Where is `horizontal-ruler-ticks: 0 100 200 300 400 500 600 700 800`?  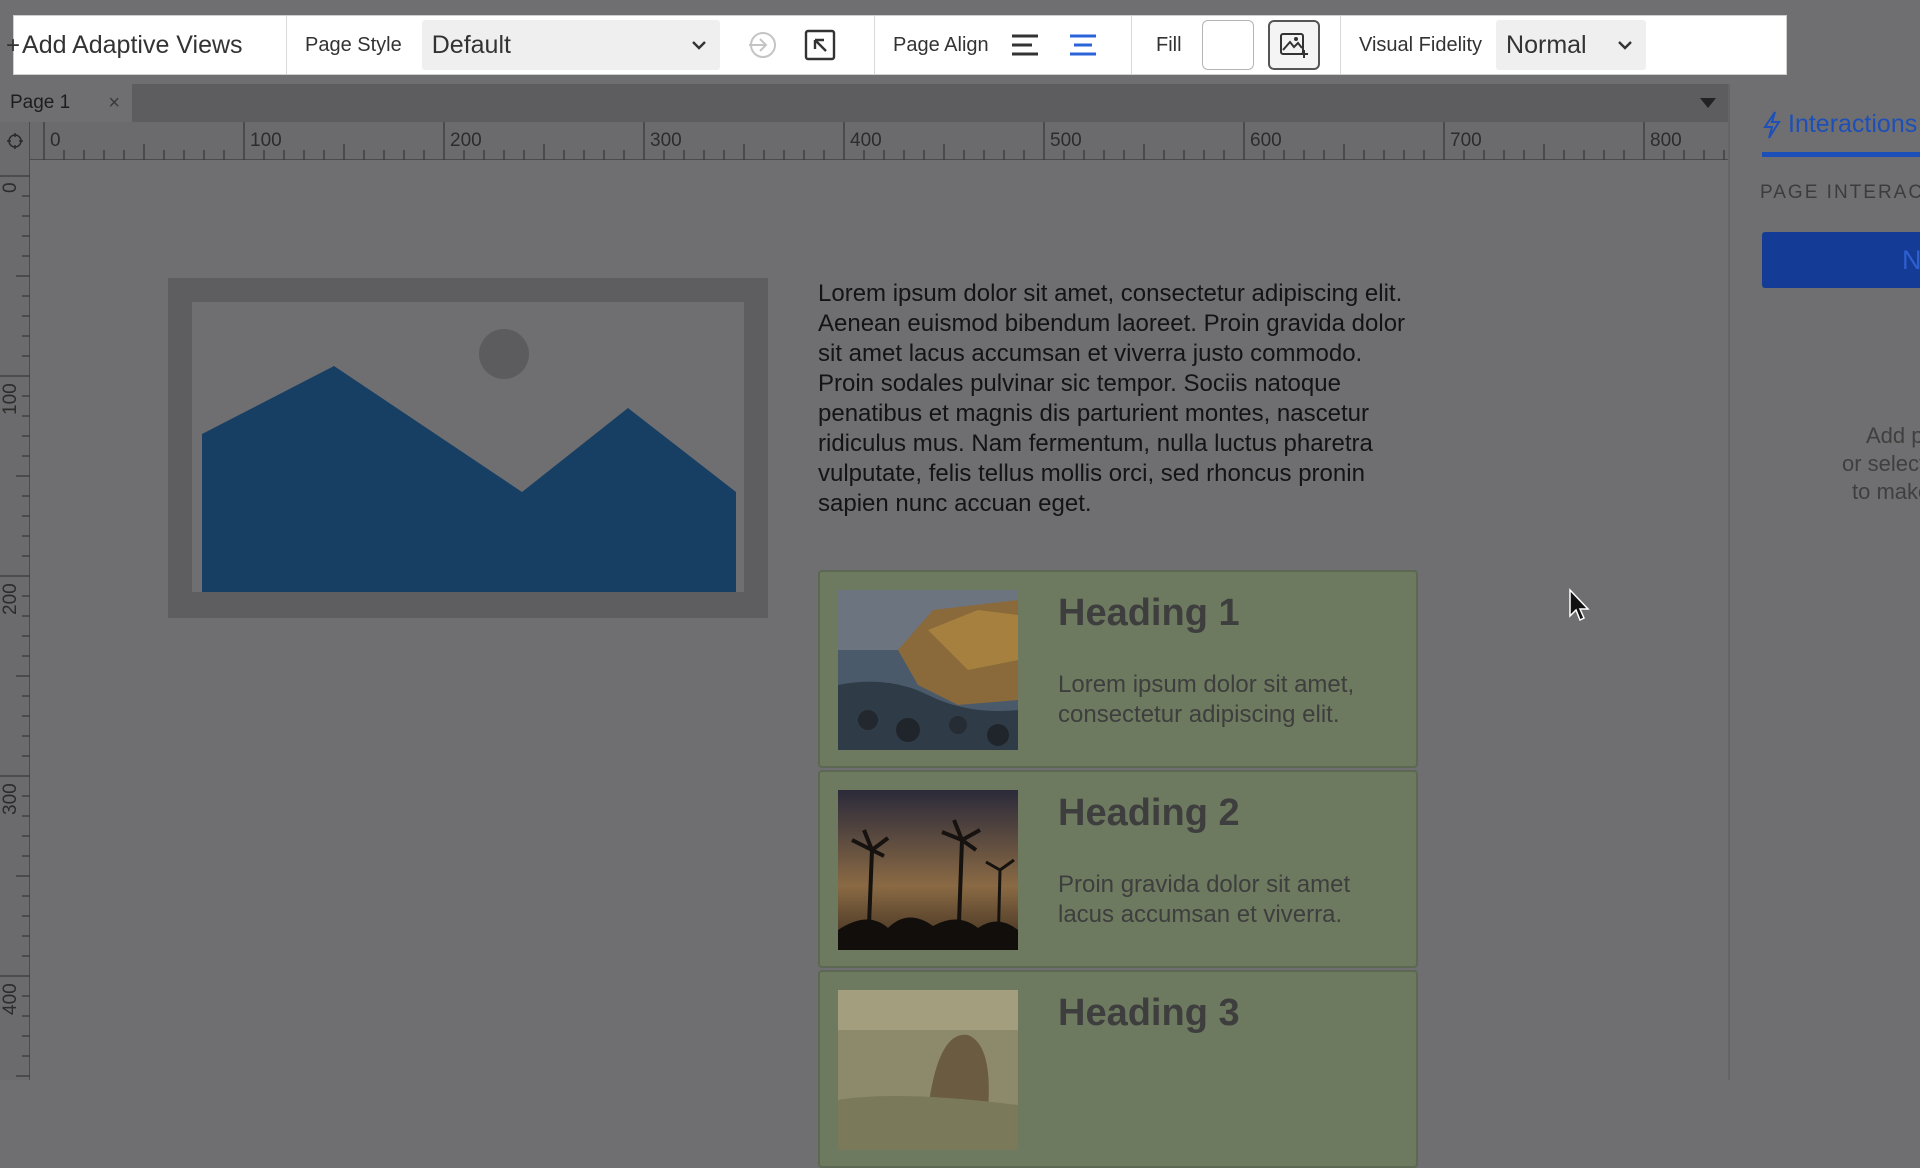
horizontal-ruler-ticks: 0 100 200 300 400 500 600 700 800 is located at coordinates (884, 141).